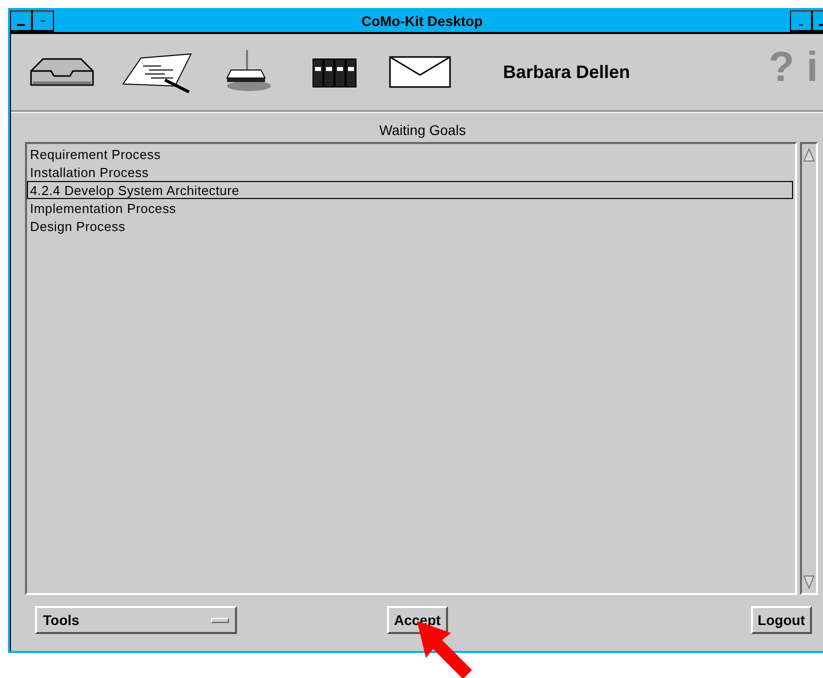  Describe the element at coordinates (809, 155) in the screenshot. I see `scroll-up-icon` at that location.